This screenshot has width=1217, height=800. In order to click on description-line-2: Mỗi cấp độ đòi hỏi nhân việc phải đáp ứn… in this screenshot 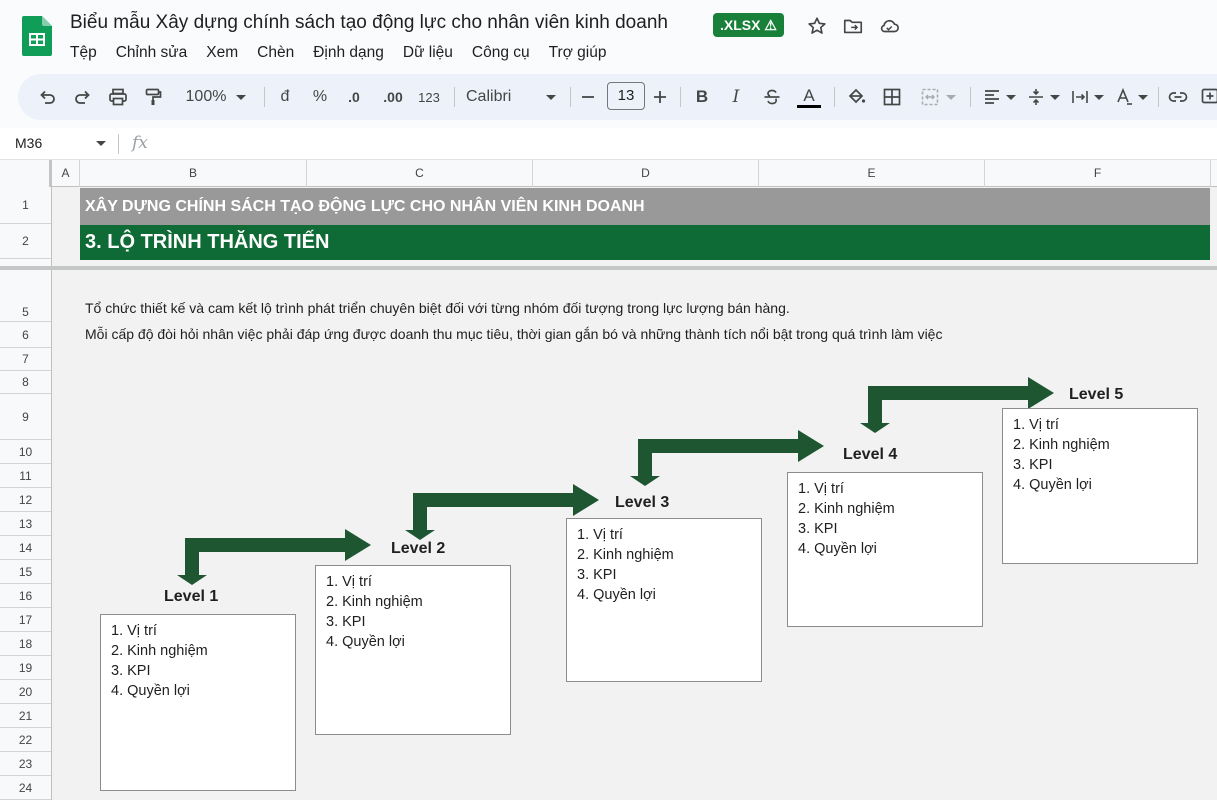, I will do `click(513, 334)`.